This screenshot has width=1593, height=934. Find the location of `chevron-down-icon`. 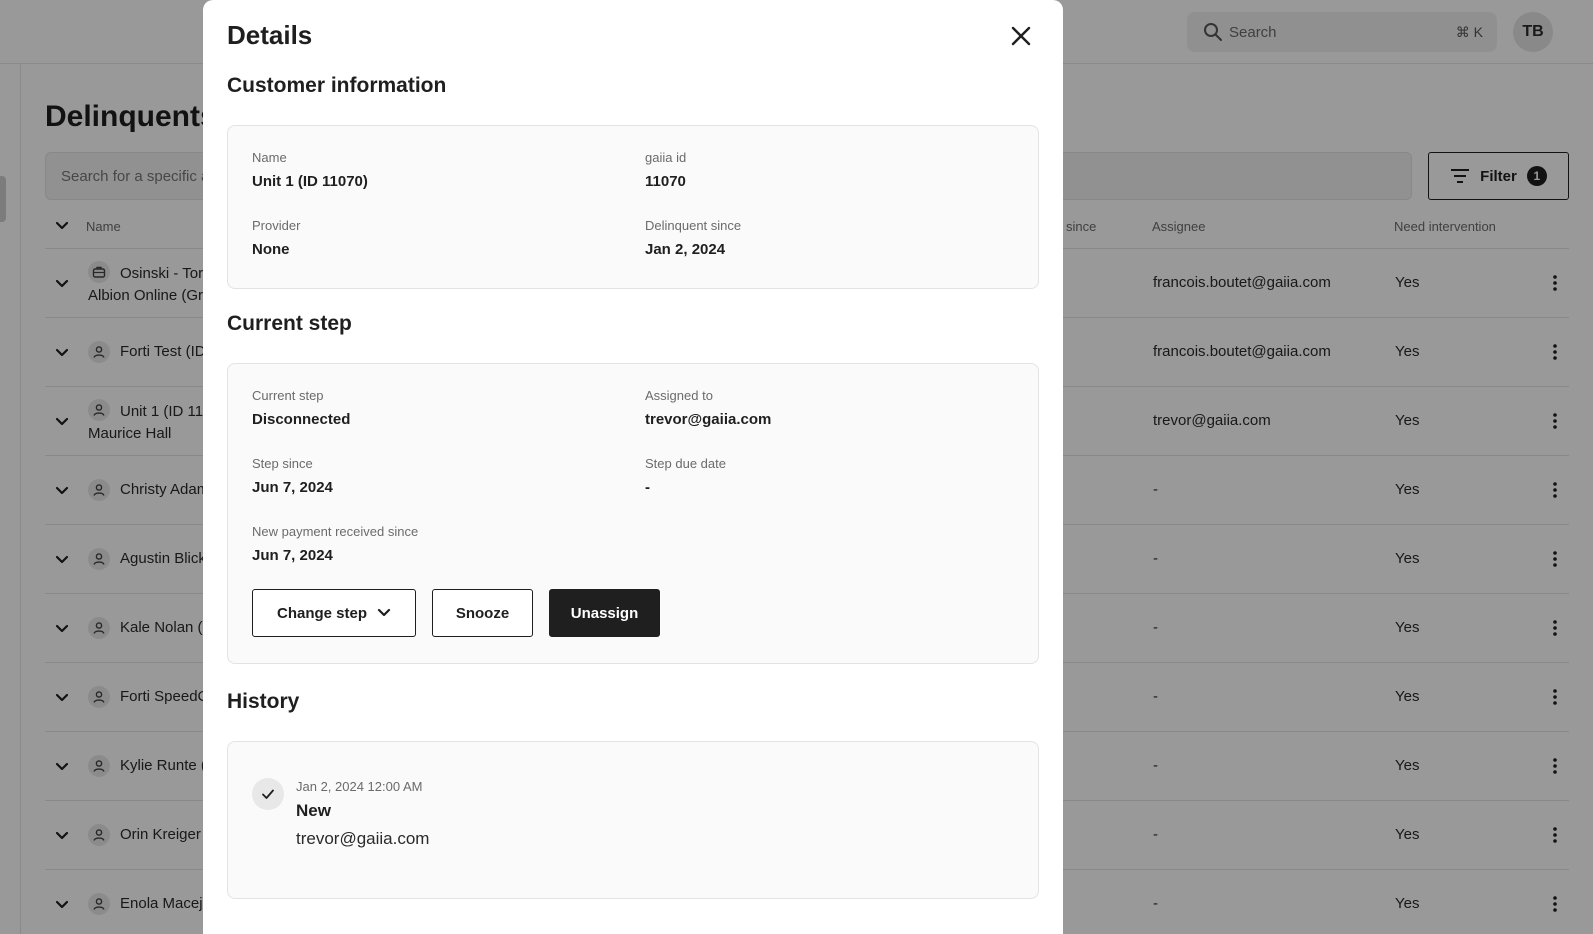

chevron-down-icon is located at coordinates (384, 612).